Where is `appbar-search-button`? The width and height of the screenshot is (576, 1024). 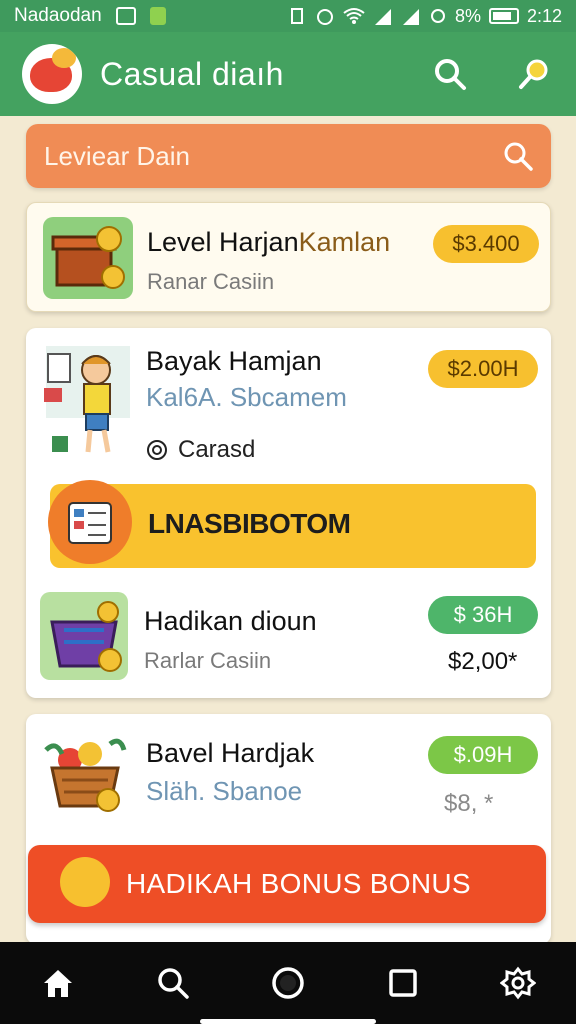 appbar-search-button is located at coordinates (450, 74).